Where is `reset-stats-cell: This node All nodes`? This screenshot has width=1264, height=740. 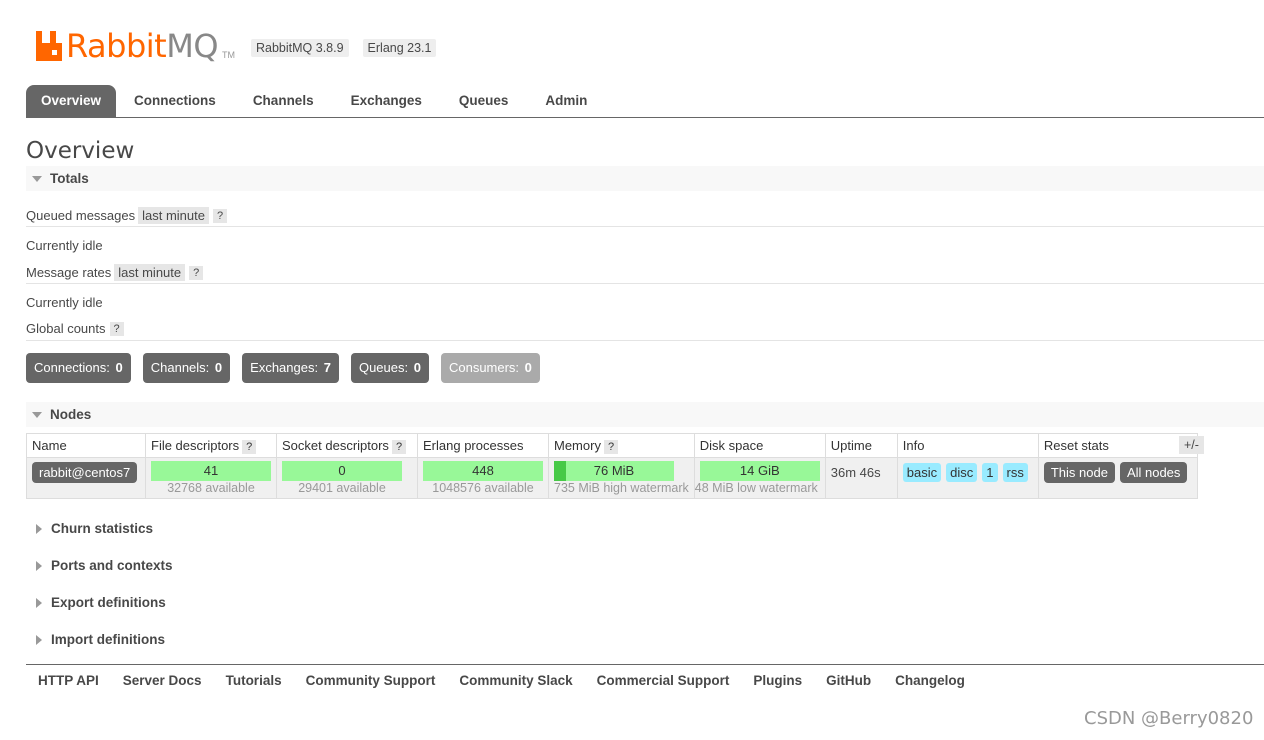 reset-stats-cell: This node All nodes is located at coordinates (1118, 478).